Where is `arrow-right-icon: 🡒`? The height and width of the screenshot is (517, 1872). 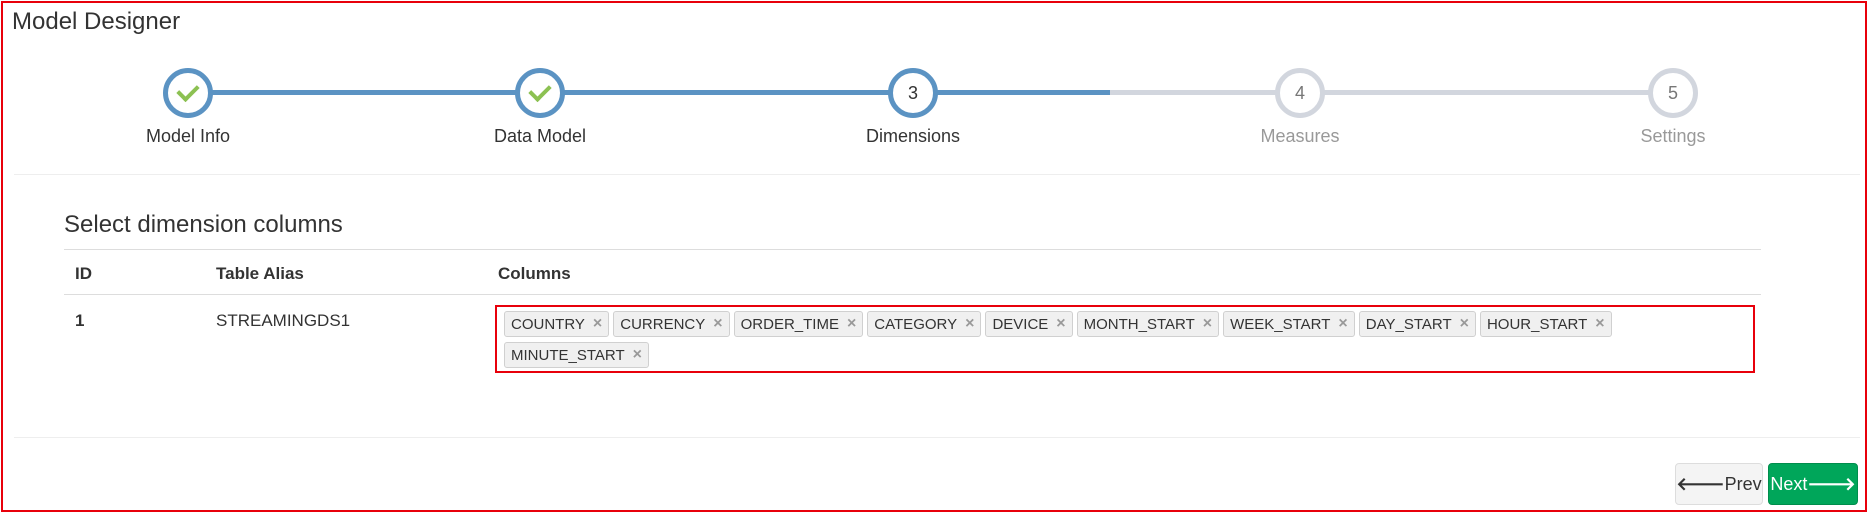 arrow-right-icon: 🡒 is located at coordinates (1831, 483).